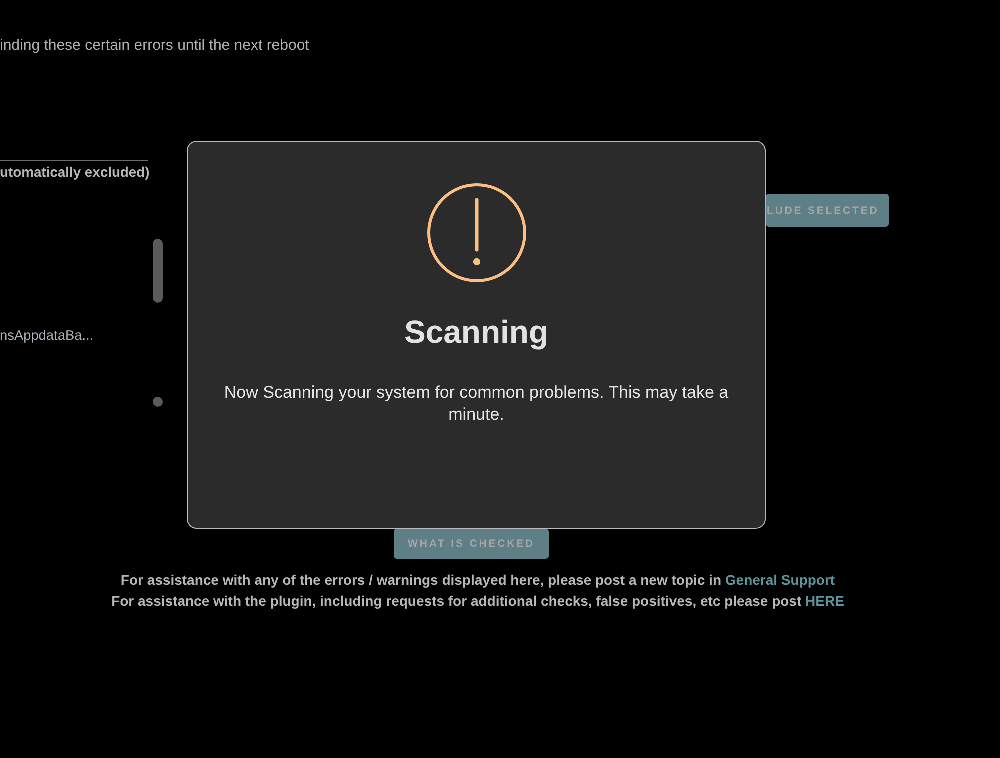  What do you see at coordinates (158, 402) in the screenshot?
I see `dot-icon` at bounding box center [158, 402].